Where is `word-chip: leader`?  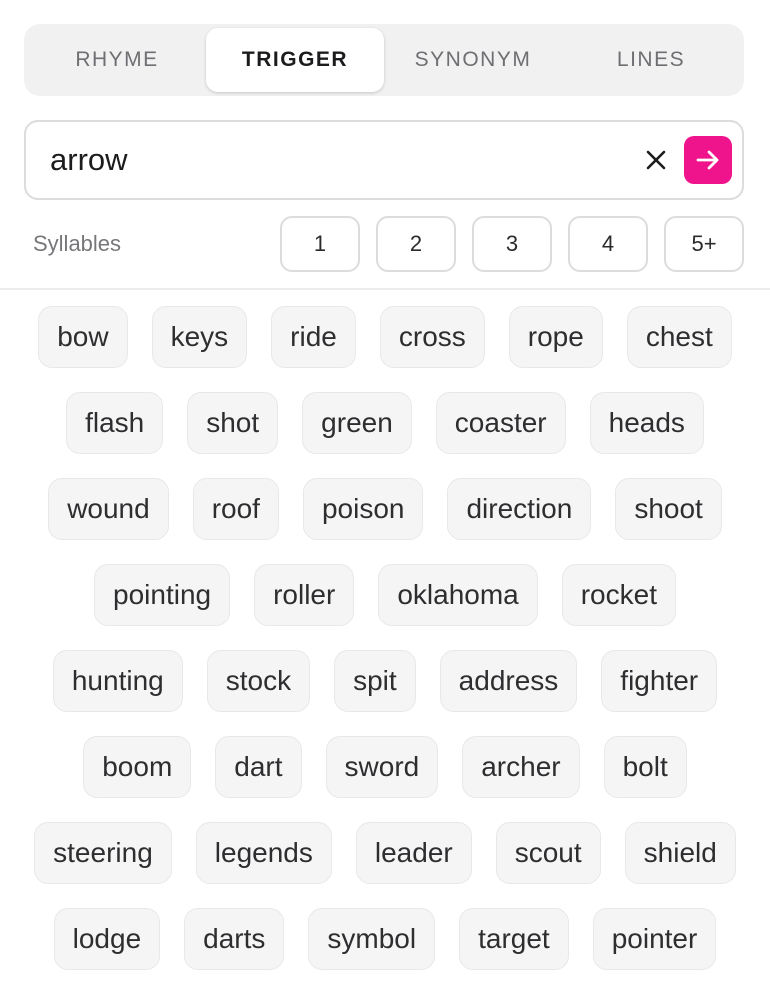 word-chip: leader is located at coordinates (413, 853).